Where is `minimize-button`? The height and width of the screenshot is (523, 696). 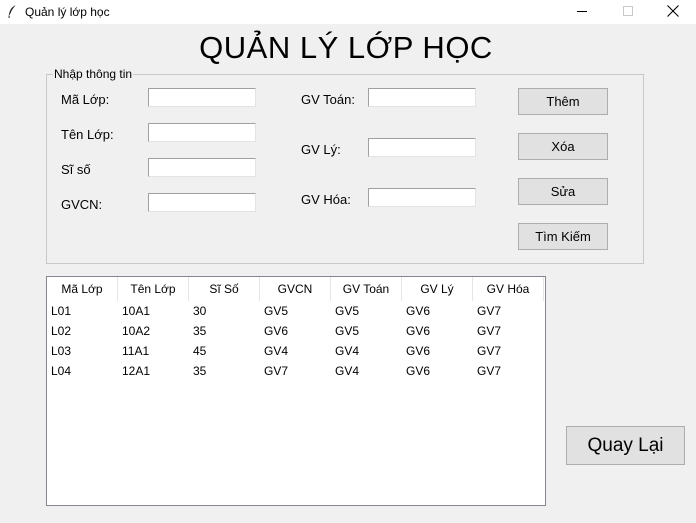 minimize-button is located at coordinates (582, 12).